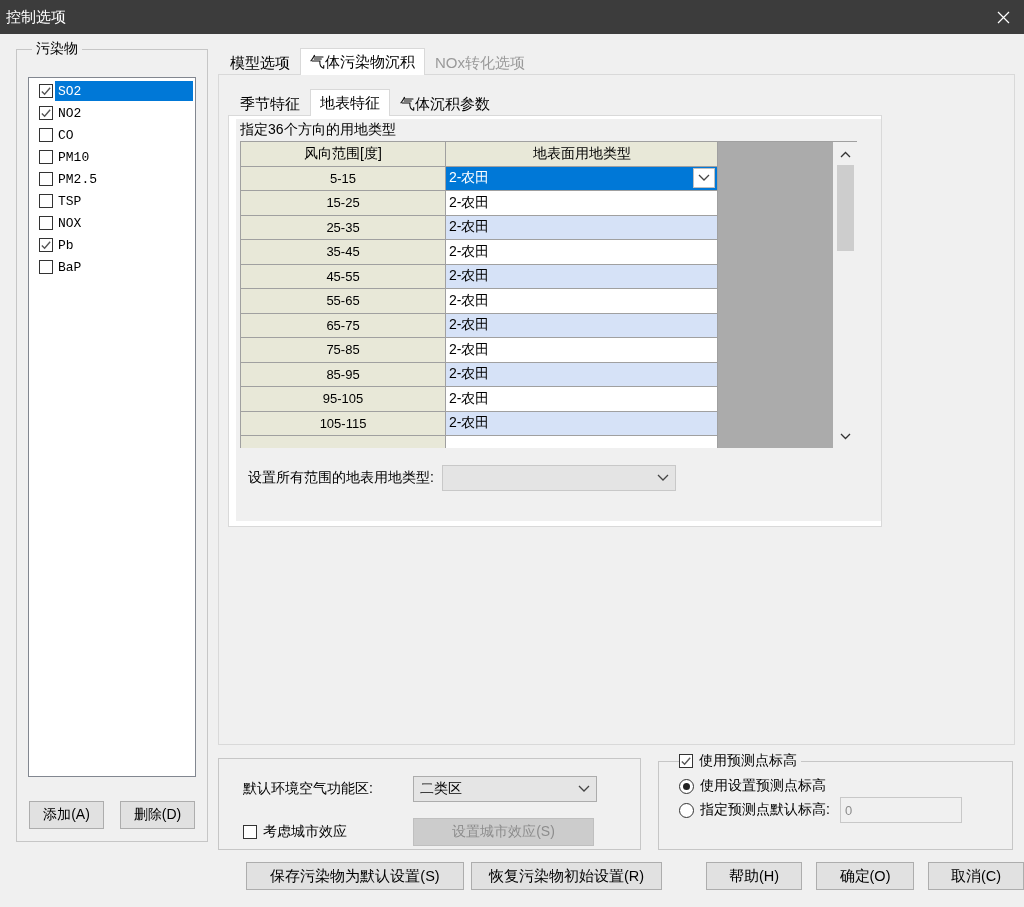  What do you see at coordinates (66, 815) in the screenshot?
I see `button: 添加(A)` at bounding box center [66, 815].